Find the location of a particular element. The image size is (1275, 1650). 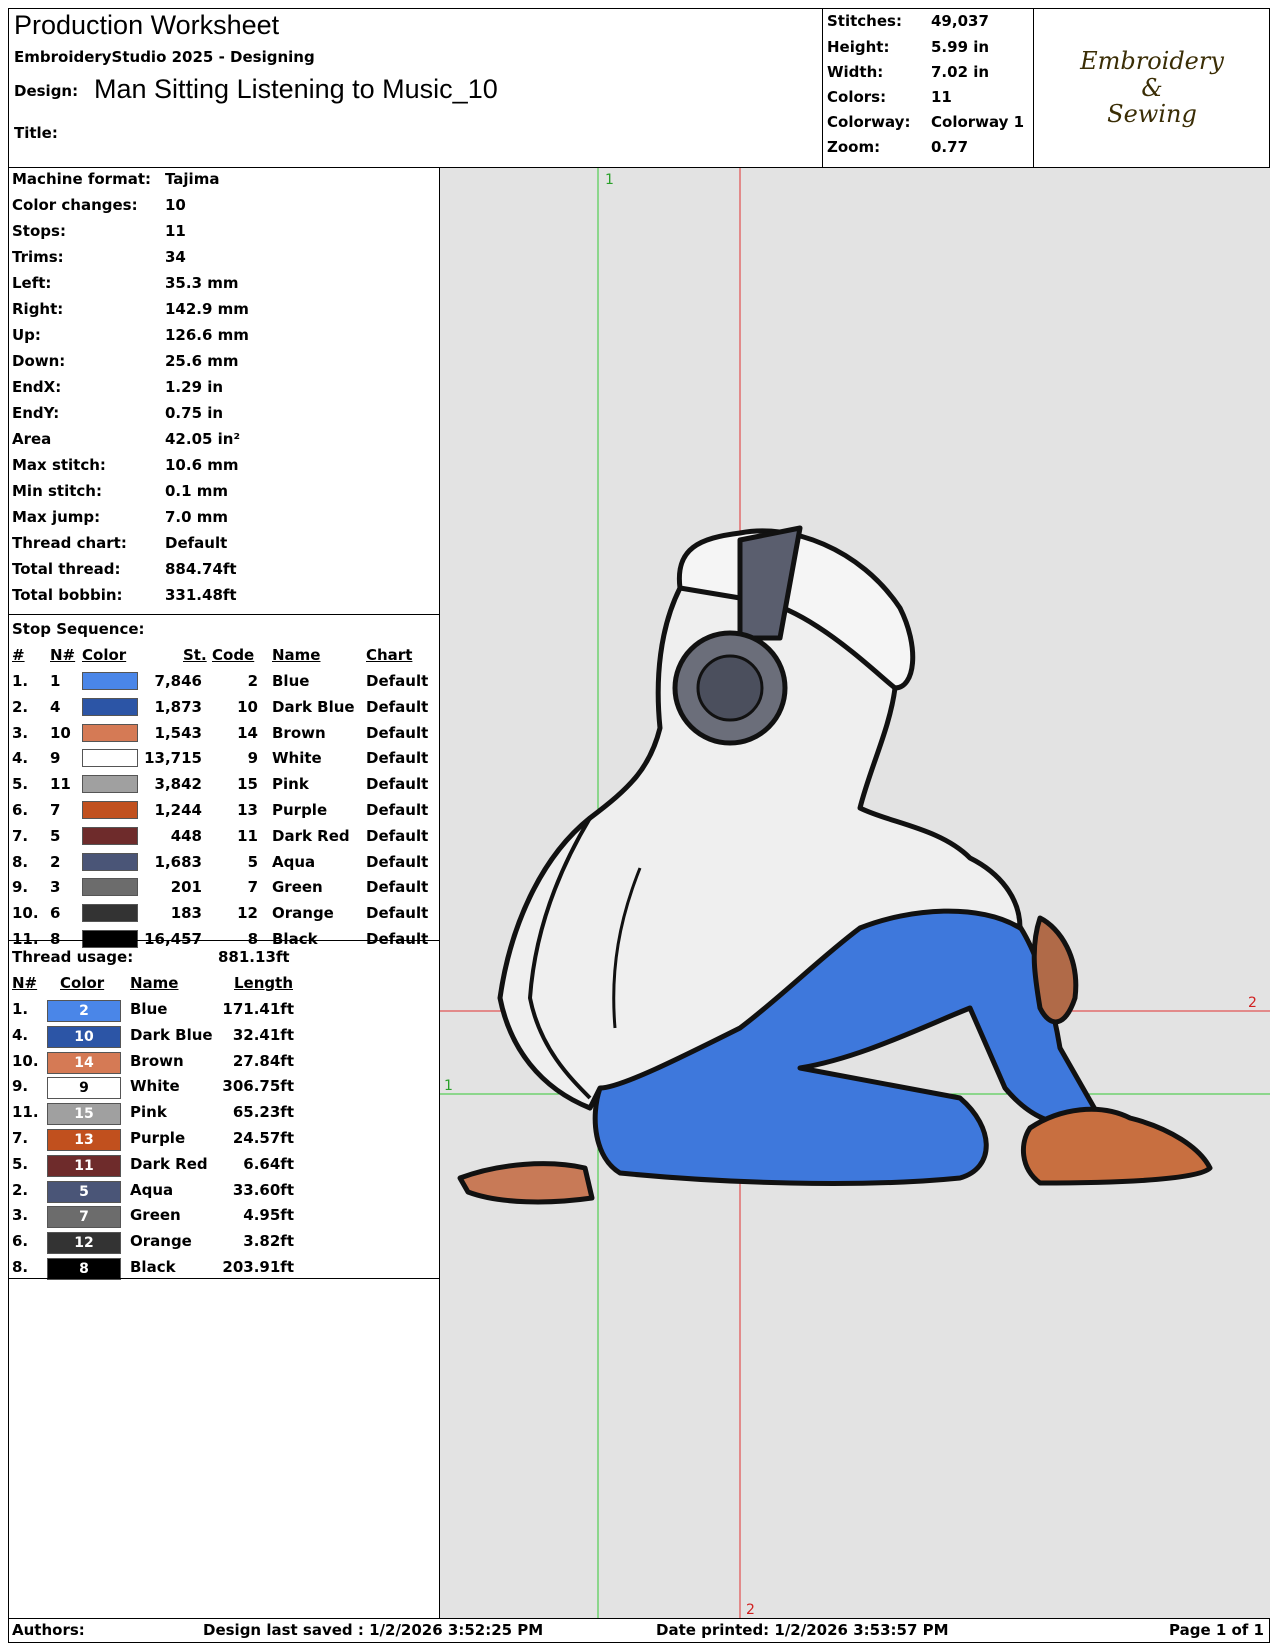

right-hand is located at coordinates (1055, 970).